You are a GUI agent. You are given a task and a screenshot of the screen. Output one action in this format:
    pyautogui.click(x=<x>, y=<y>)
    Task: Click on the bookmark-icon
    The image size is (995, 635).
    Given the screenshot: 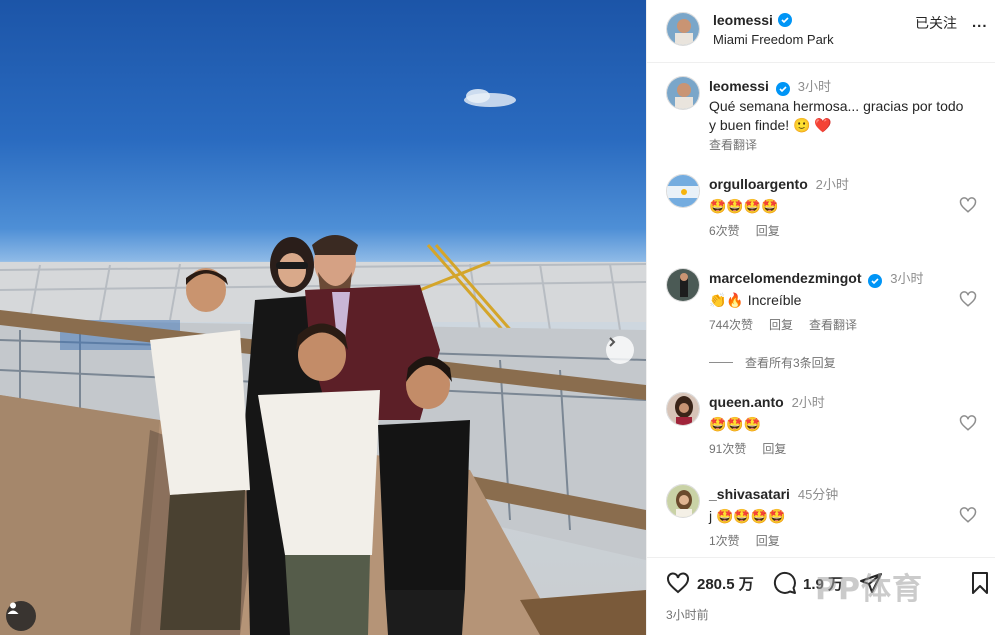 What is the action you would take?
    pyautogui.click(x=980, y=583)
    